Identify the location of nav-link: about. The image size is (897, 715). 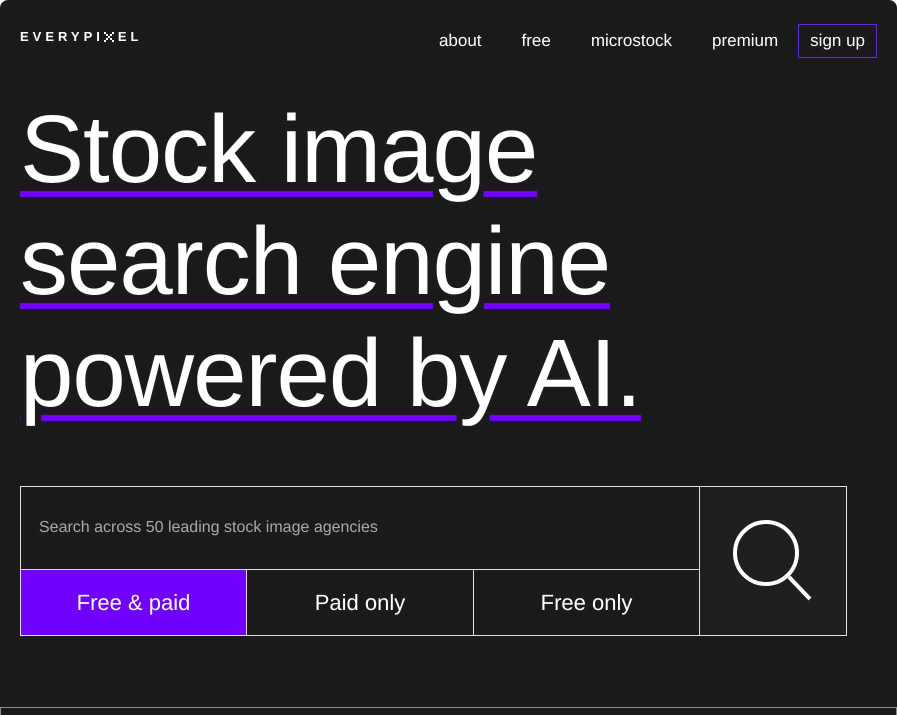
(460, 41).